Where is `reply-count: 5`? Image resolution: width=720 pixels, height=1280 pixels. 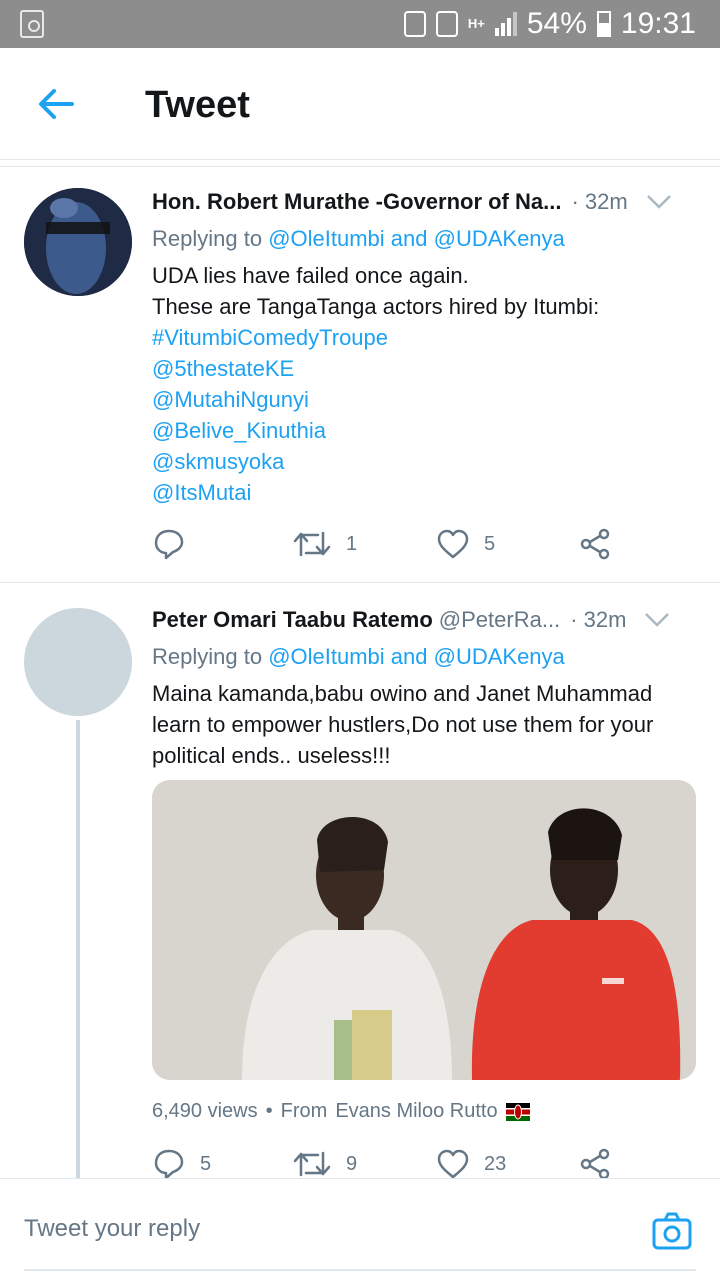 reply-count: 5 is located at coordinates (206, 1163).